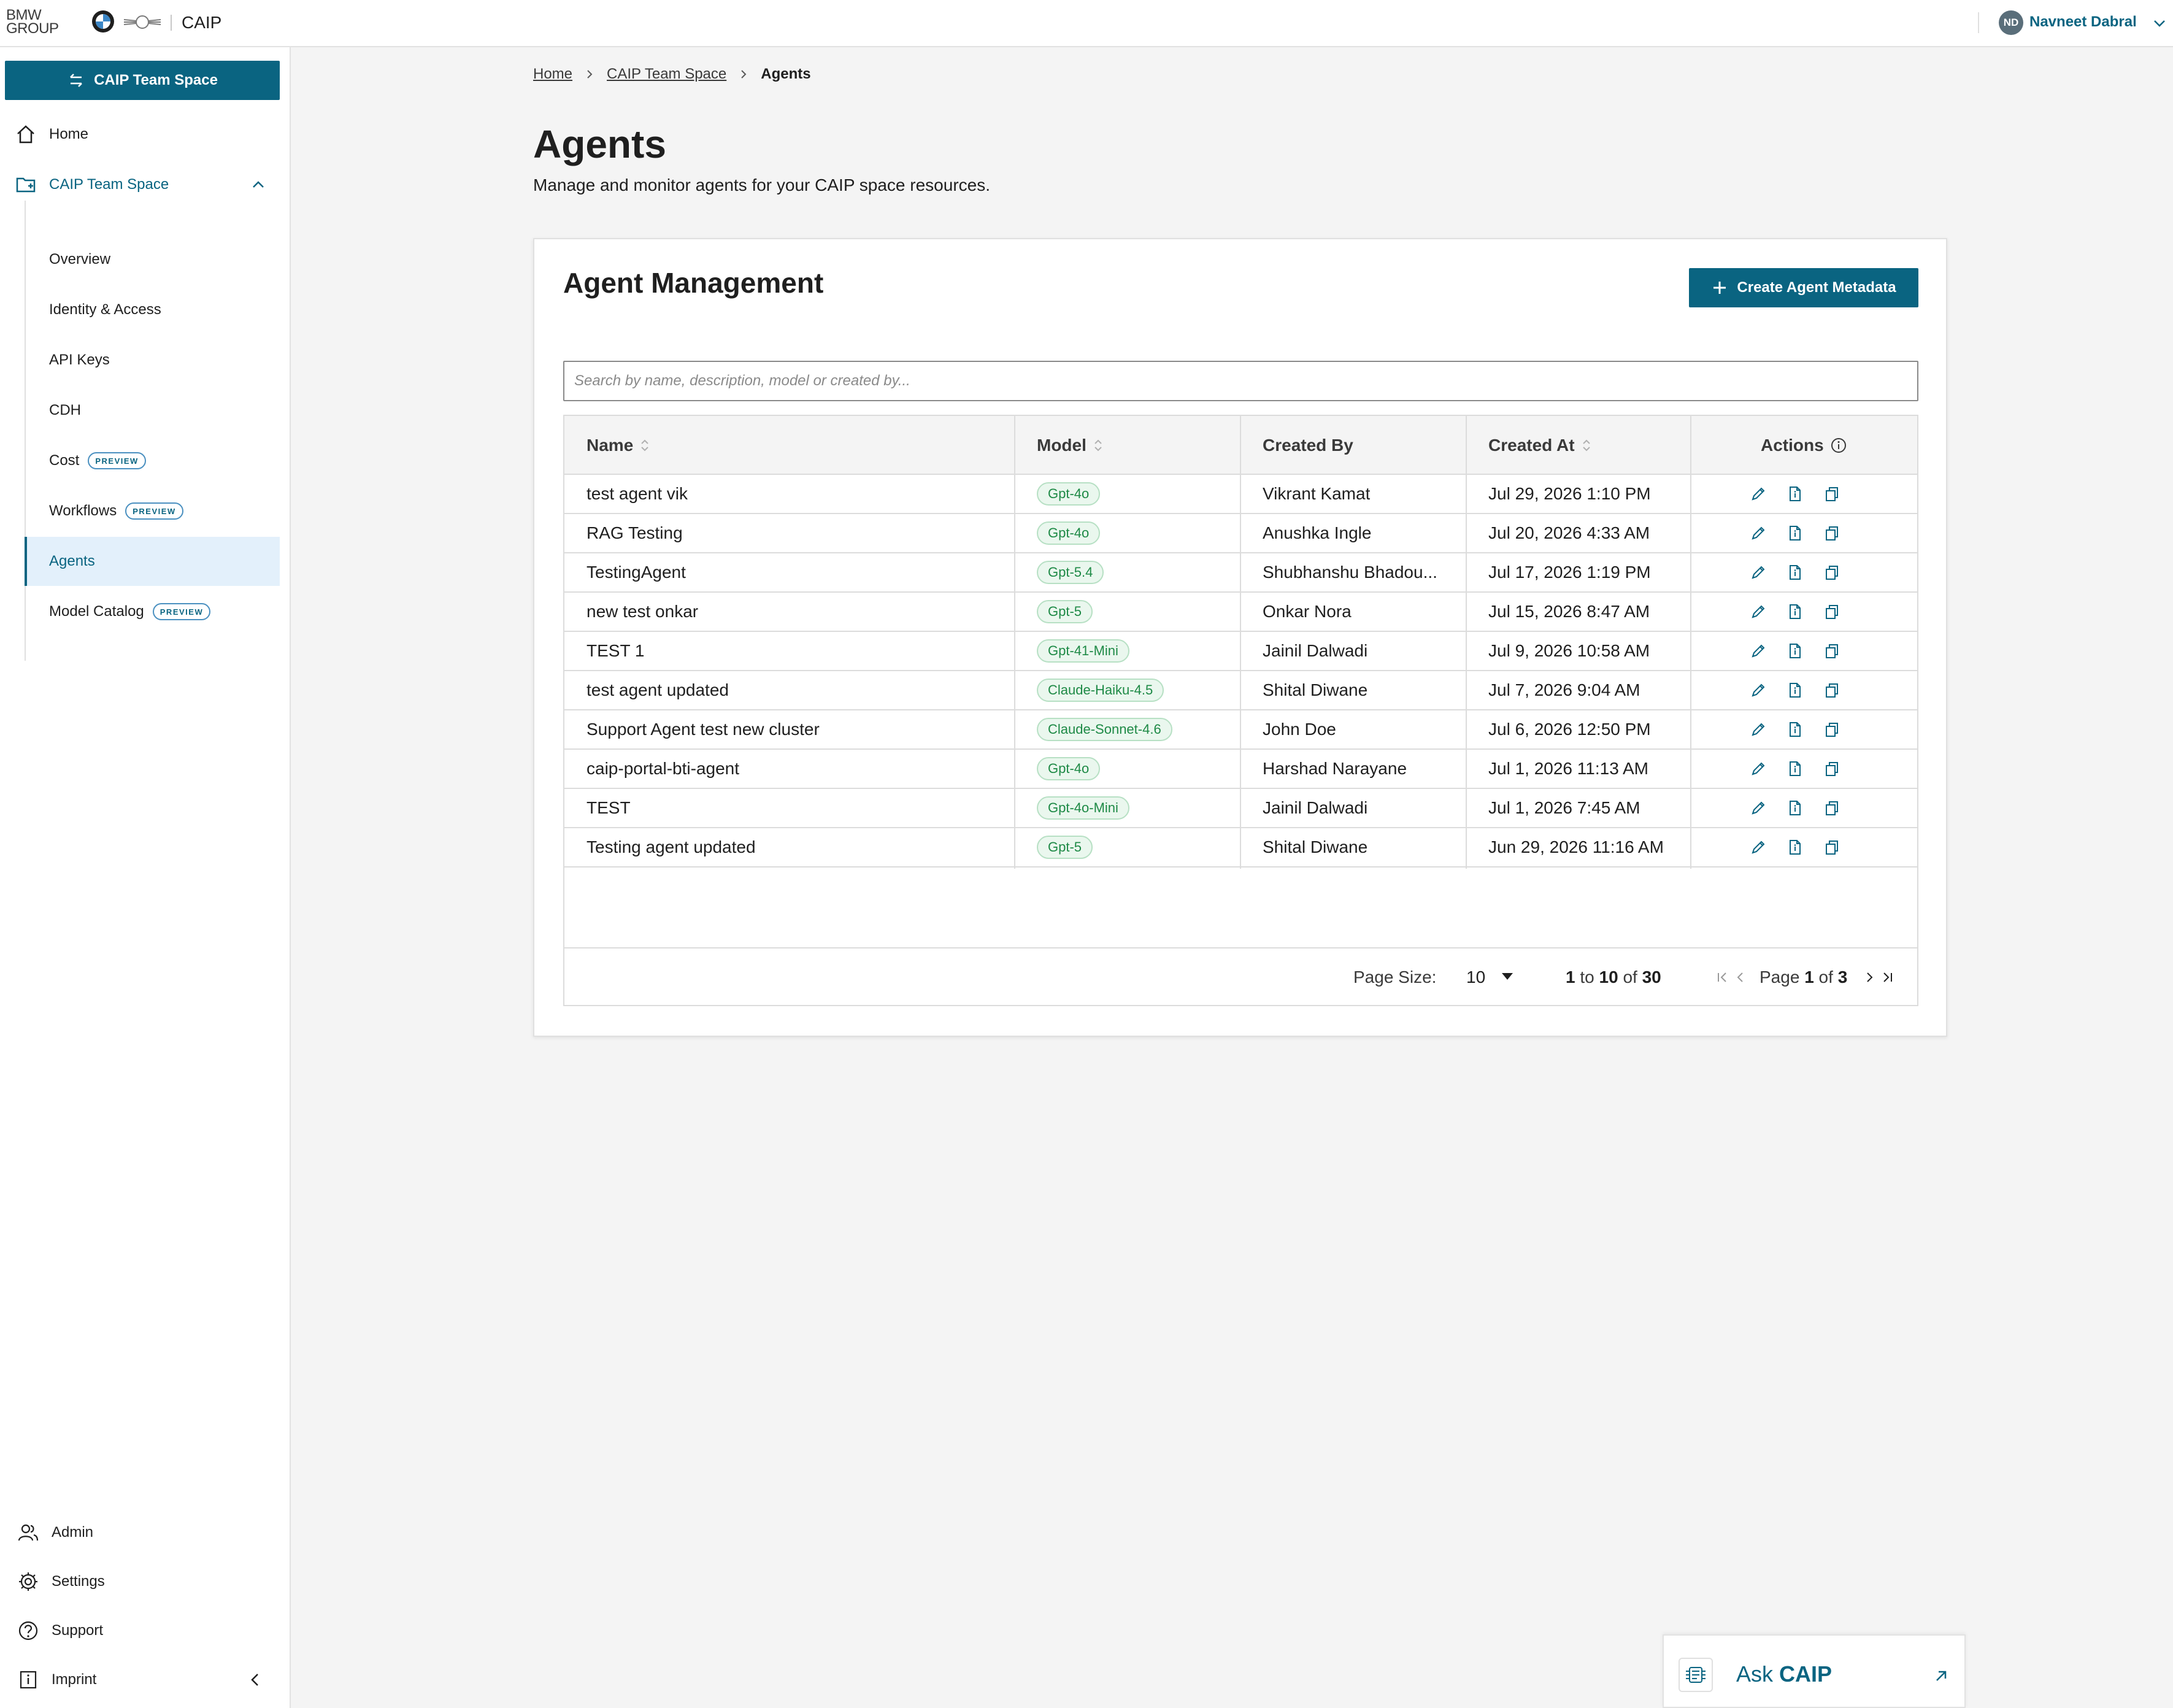  Describe the element at coordinates (28, 1533) in the screenshot. I see `user-icon` at that location.